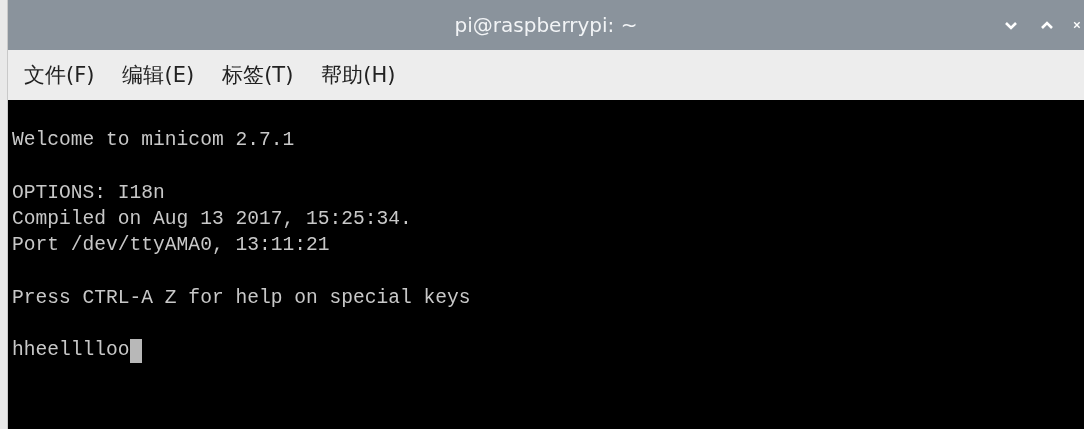 The width and height of the screenshot is (1084, 429). I want to click on typed-text: hheelllloo, so click(71, 351).